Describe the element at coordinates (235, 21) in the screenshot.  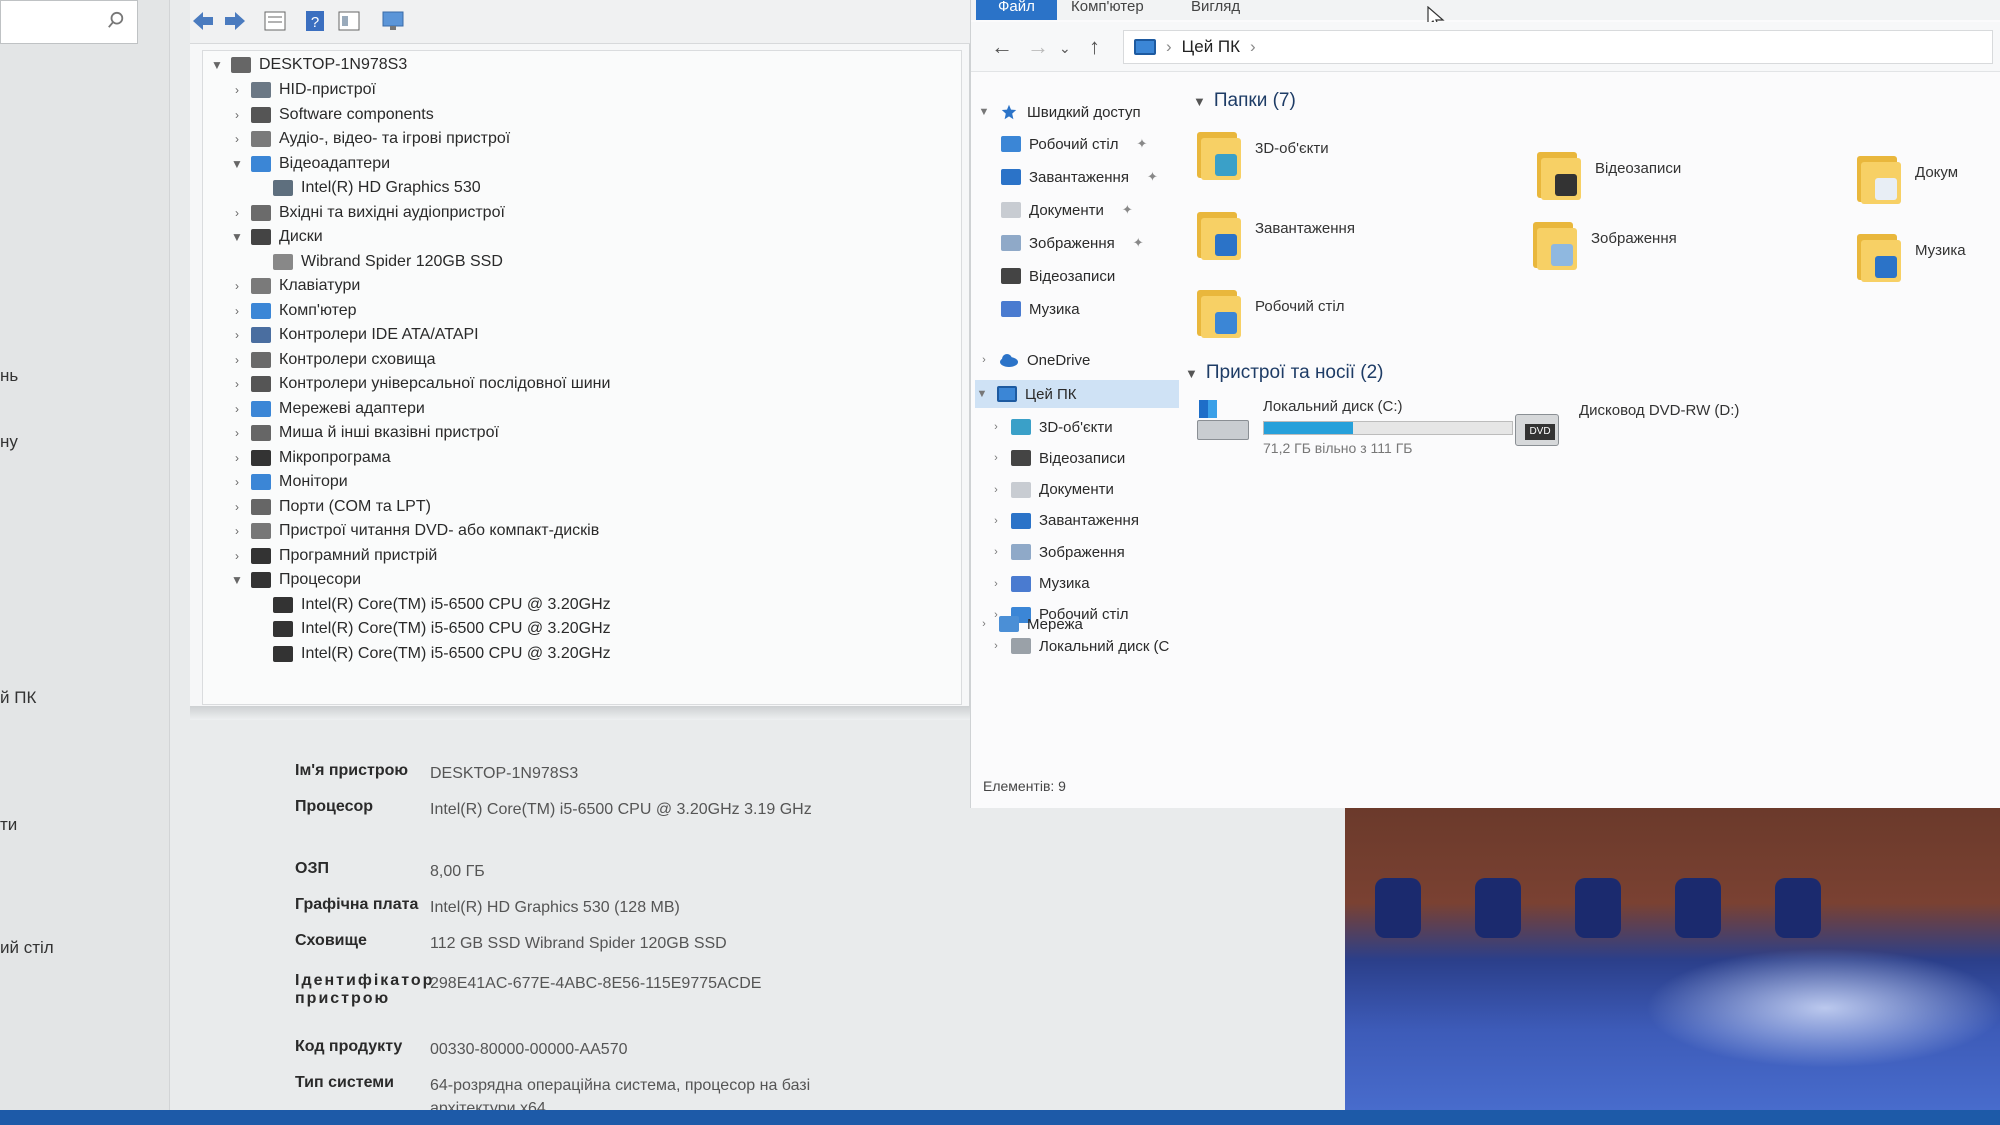
I see `forward-arrow-icon` at that location.